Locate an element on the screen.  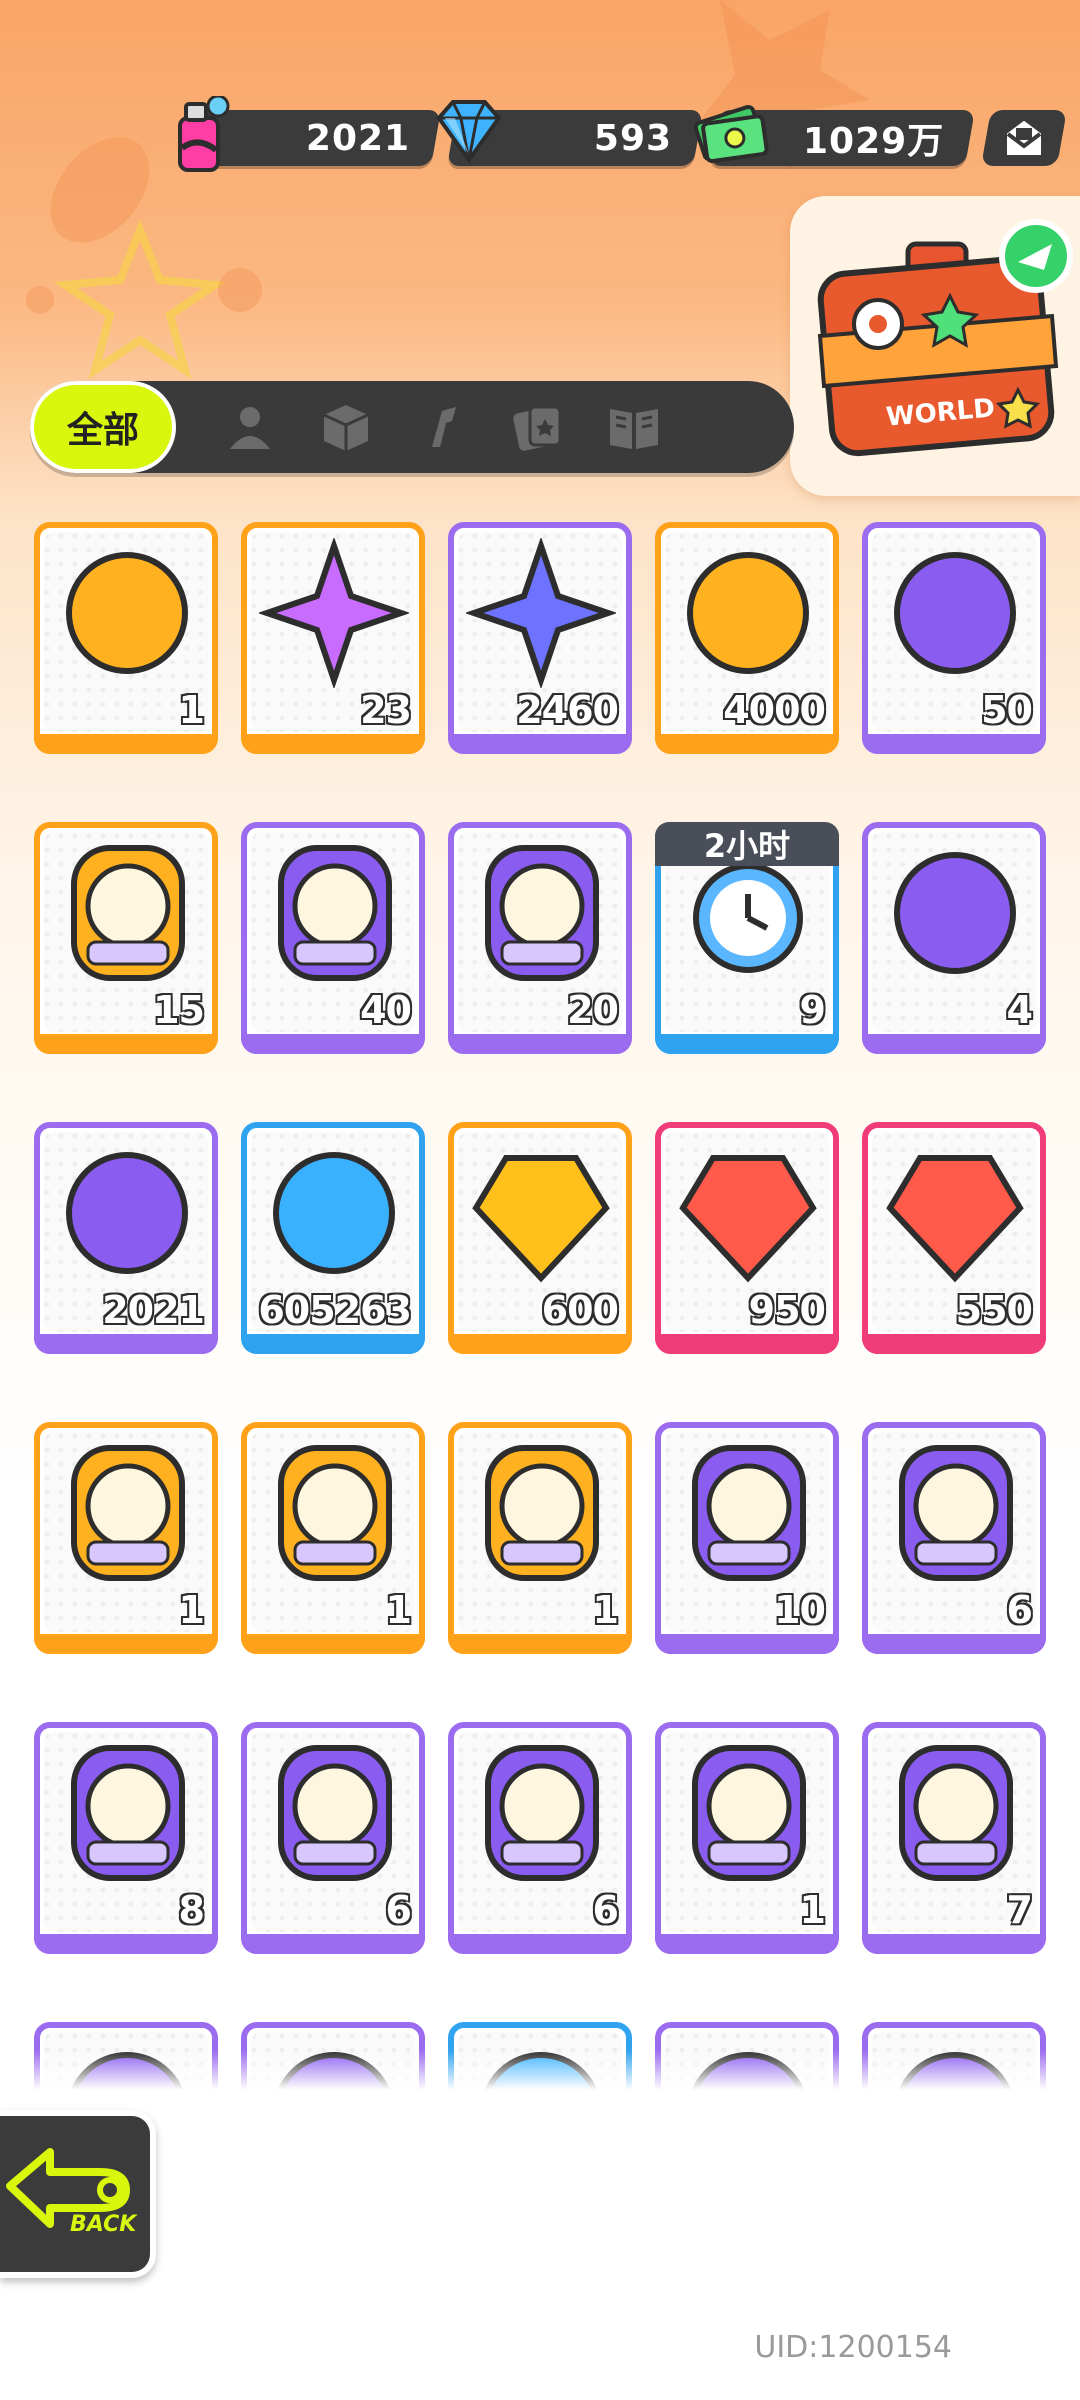
tab-characters is located at coordinates (250, 427).